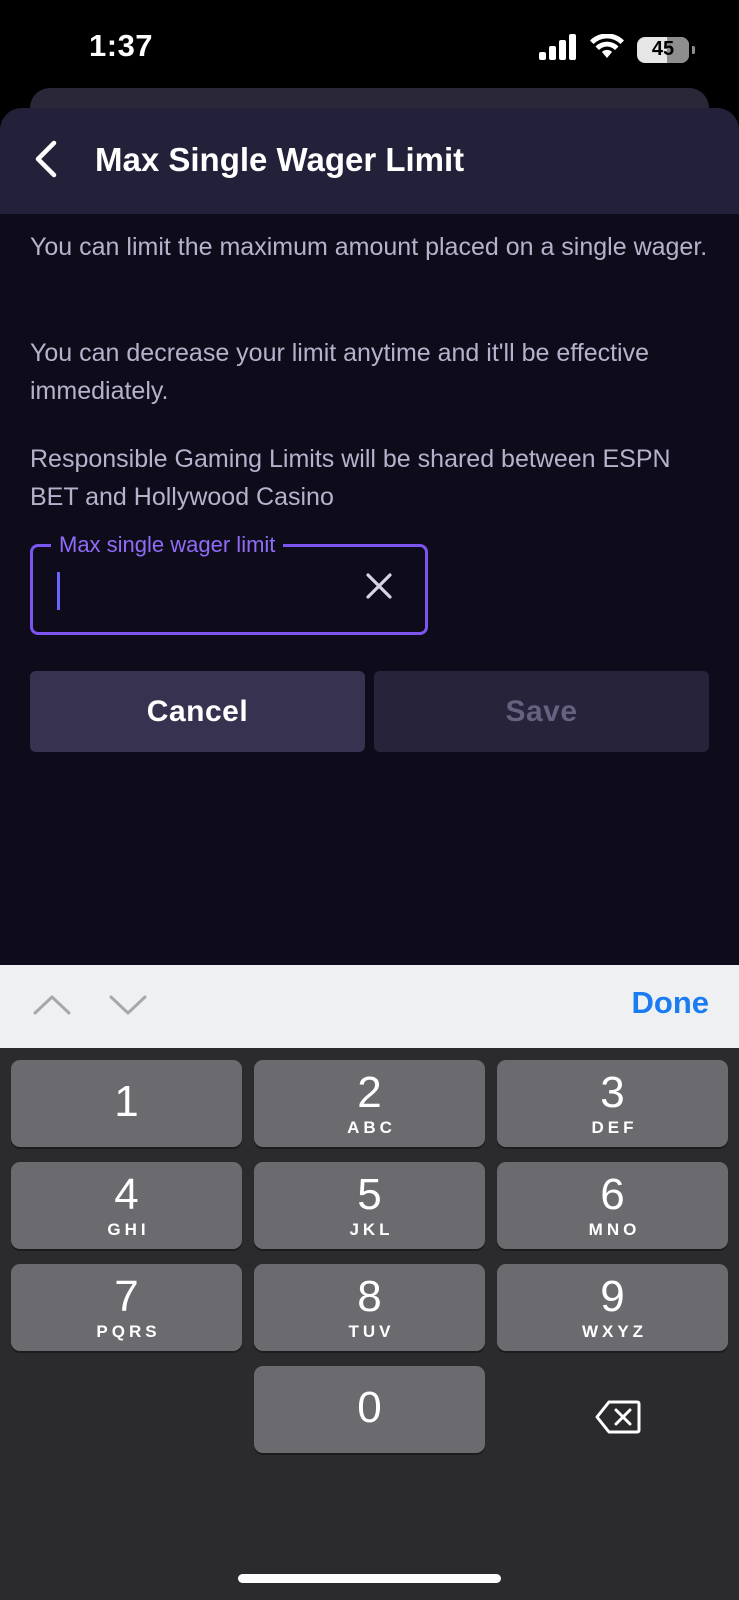  Describe the element at coordinates (369, 1194) in the screenshot. I see `key-digit: 5` at that location.